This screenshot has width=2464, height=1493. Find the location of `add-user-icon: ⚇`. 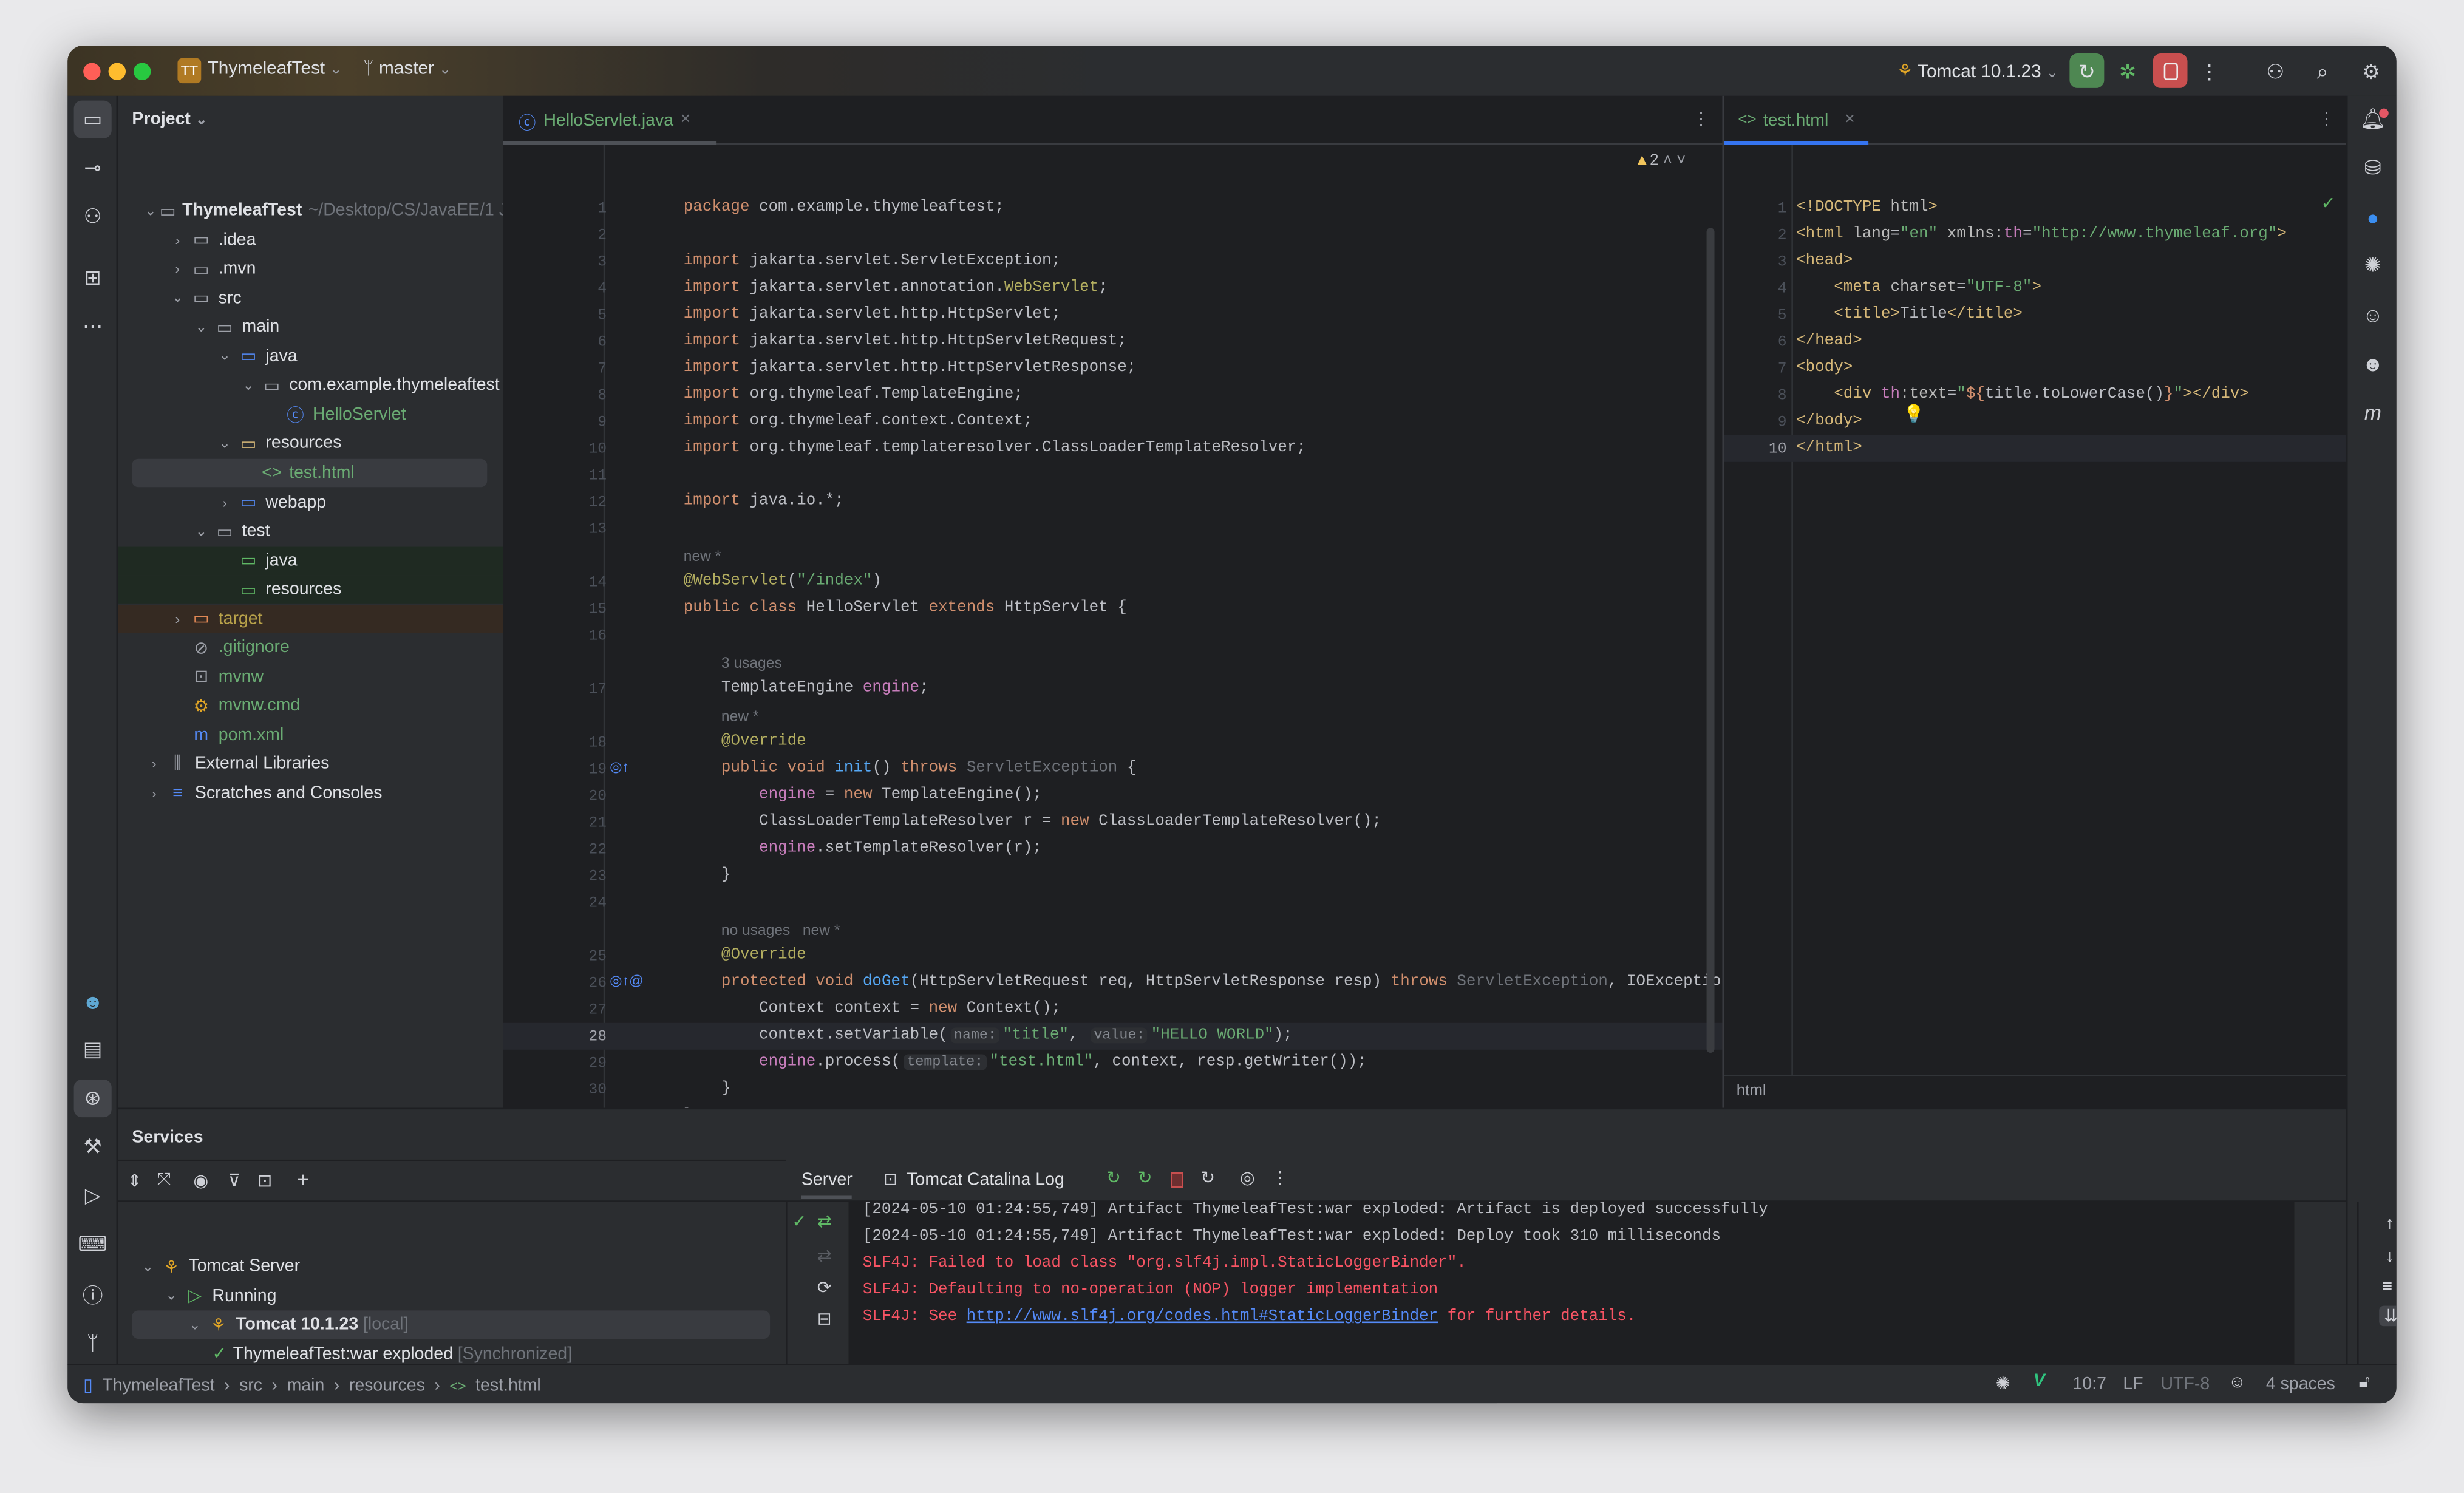

add-user-icon: ⚇ is located at coordinates (2276, 70).